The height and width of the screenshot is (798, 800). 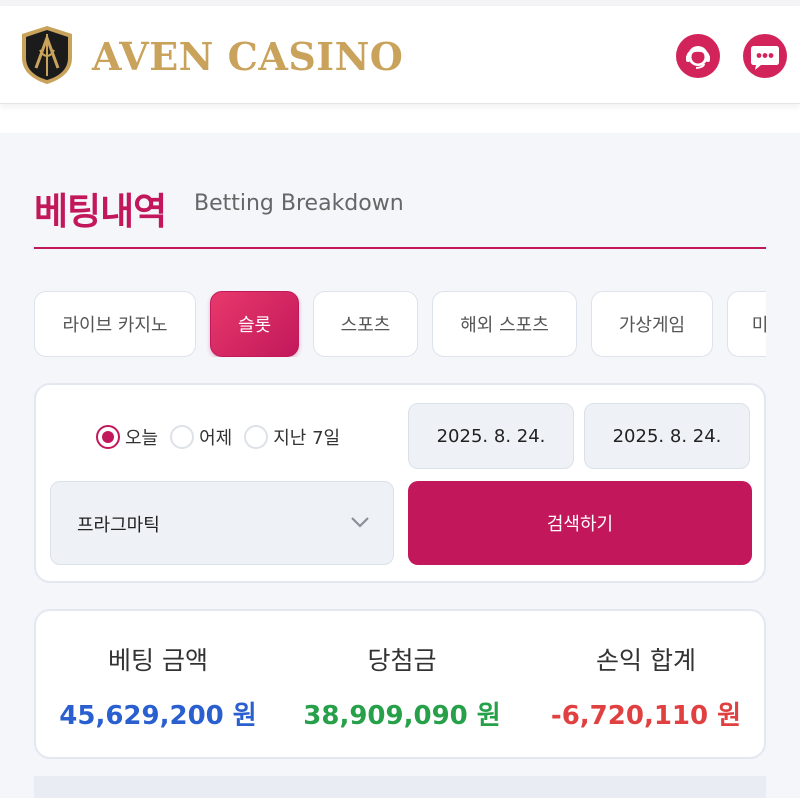 I want to click on app-header: AVEN CASINO, so click(x=400, y=55).